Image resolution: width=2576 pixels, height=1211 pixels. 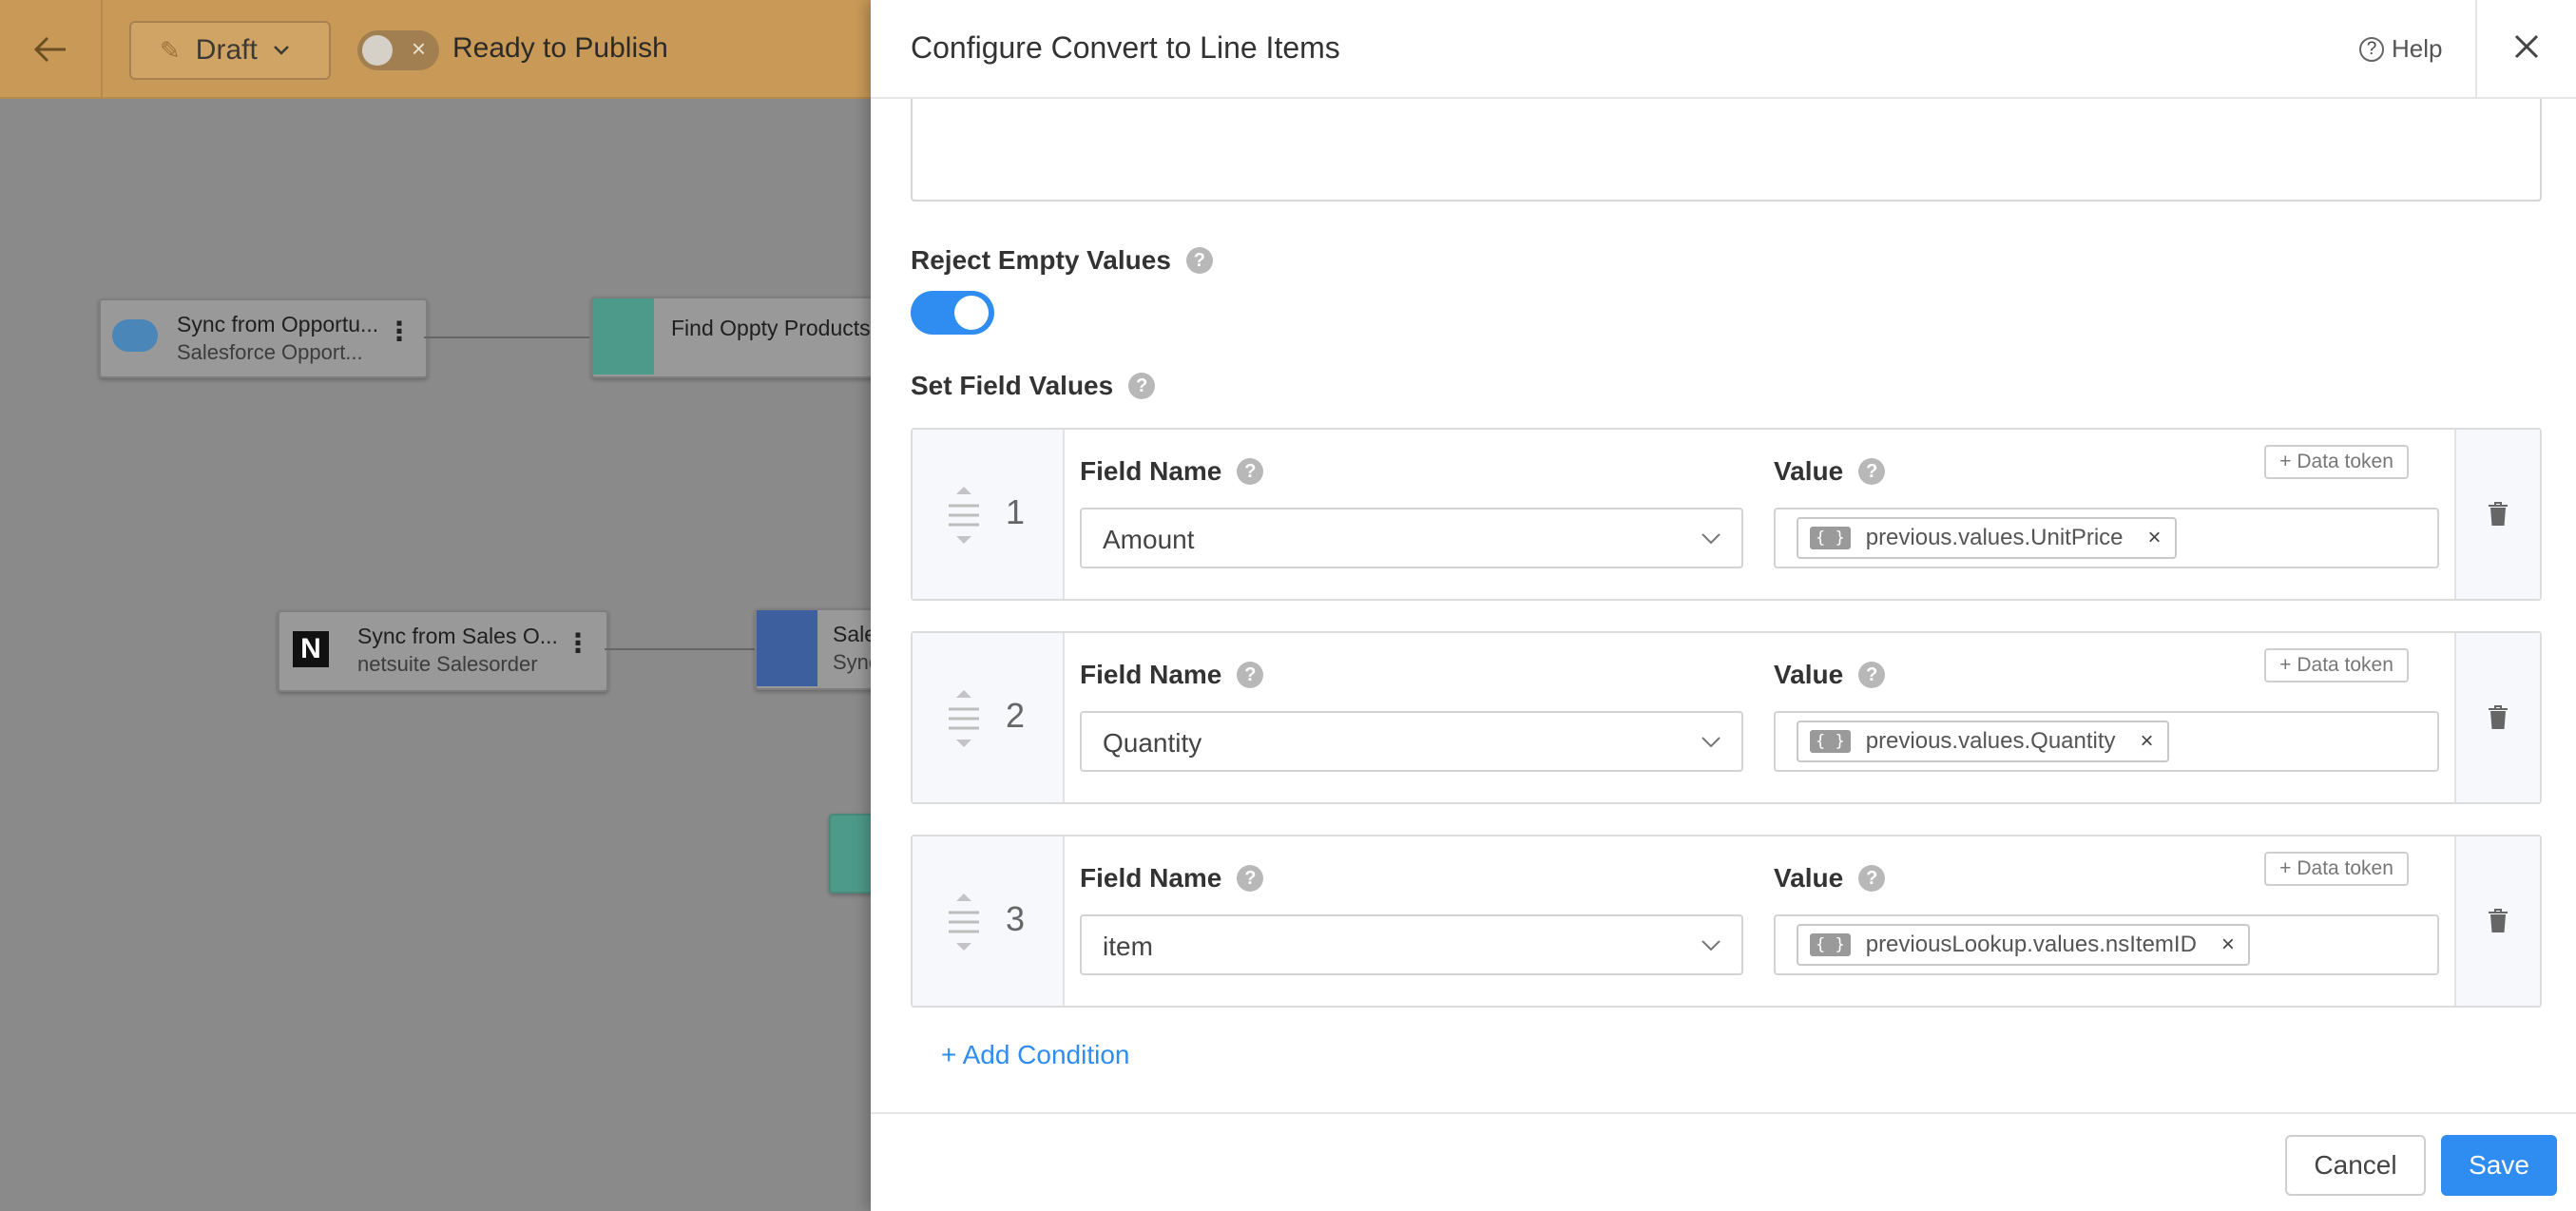 What do you see at coordinates (2400, 49) in the screenshot?
I see `help-link: ? Help` at bounding box center [2400, 49].